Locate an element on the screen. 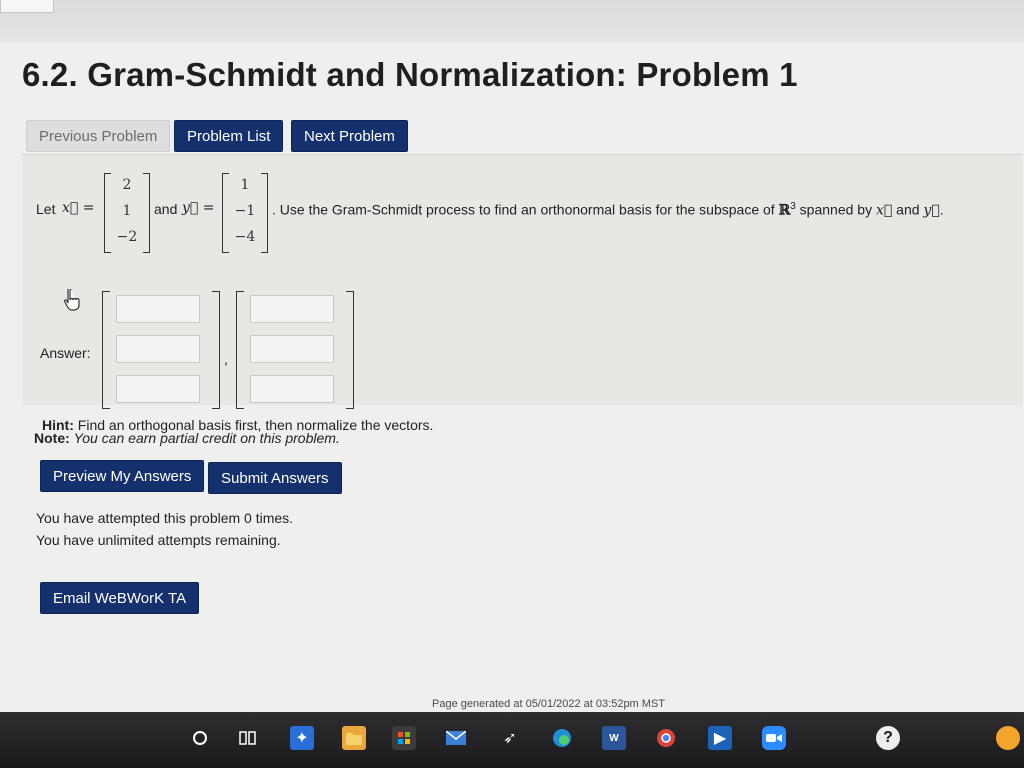  start-search-circle-icon is located at coordinates (200, 738).